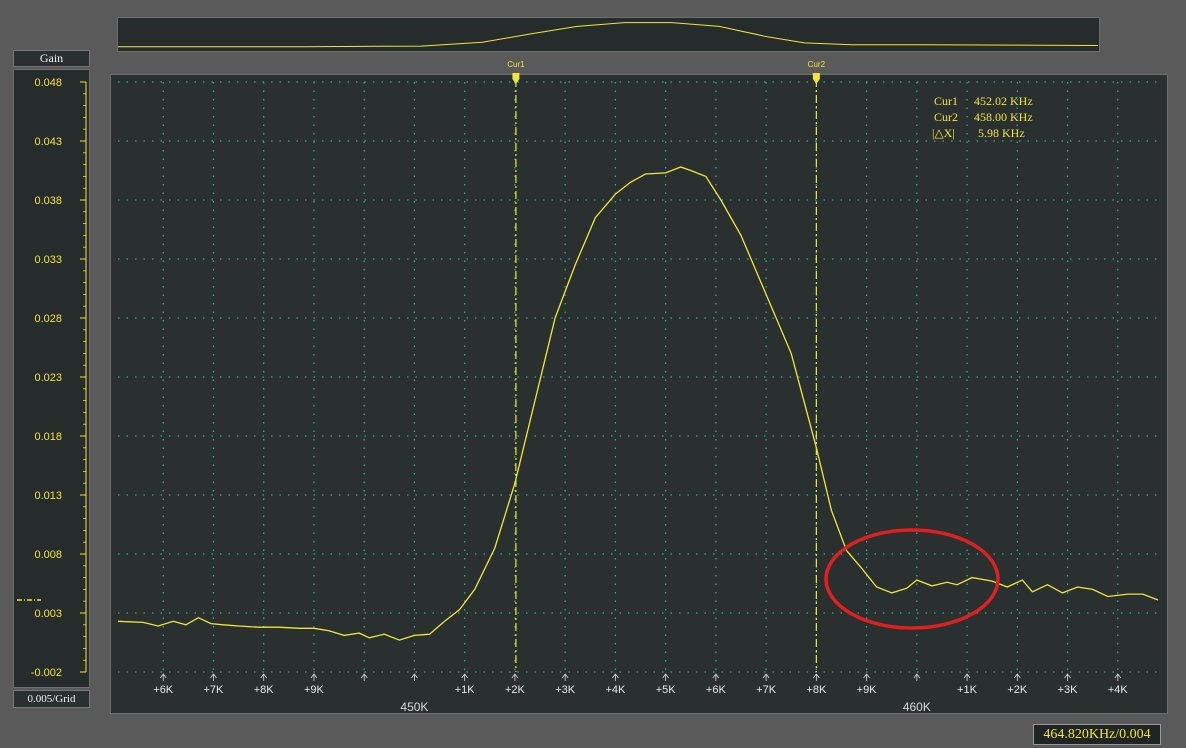 The height and width of the screenshot is (748, 1186). I want to click on y-tick-label: 0.043, so click(48, 142).